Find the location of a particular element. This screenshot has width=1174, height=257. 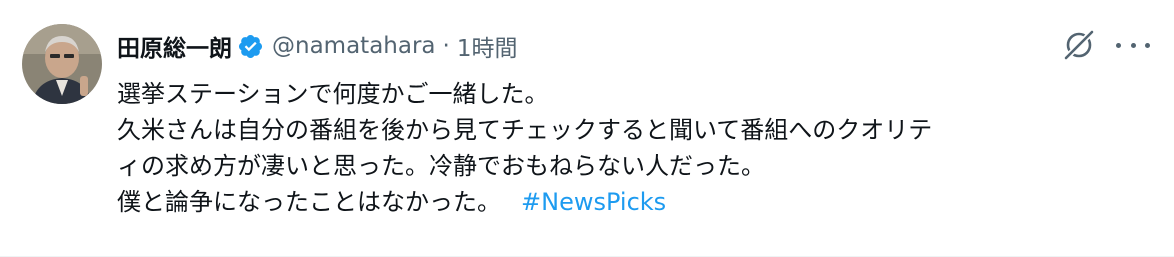

tweet-text-line-last: 僕と論争になったことはなかった。 #NewsPicks is located at coordinates (637, 202).